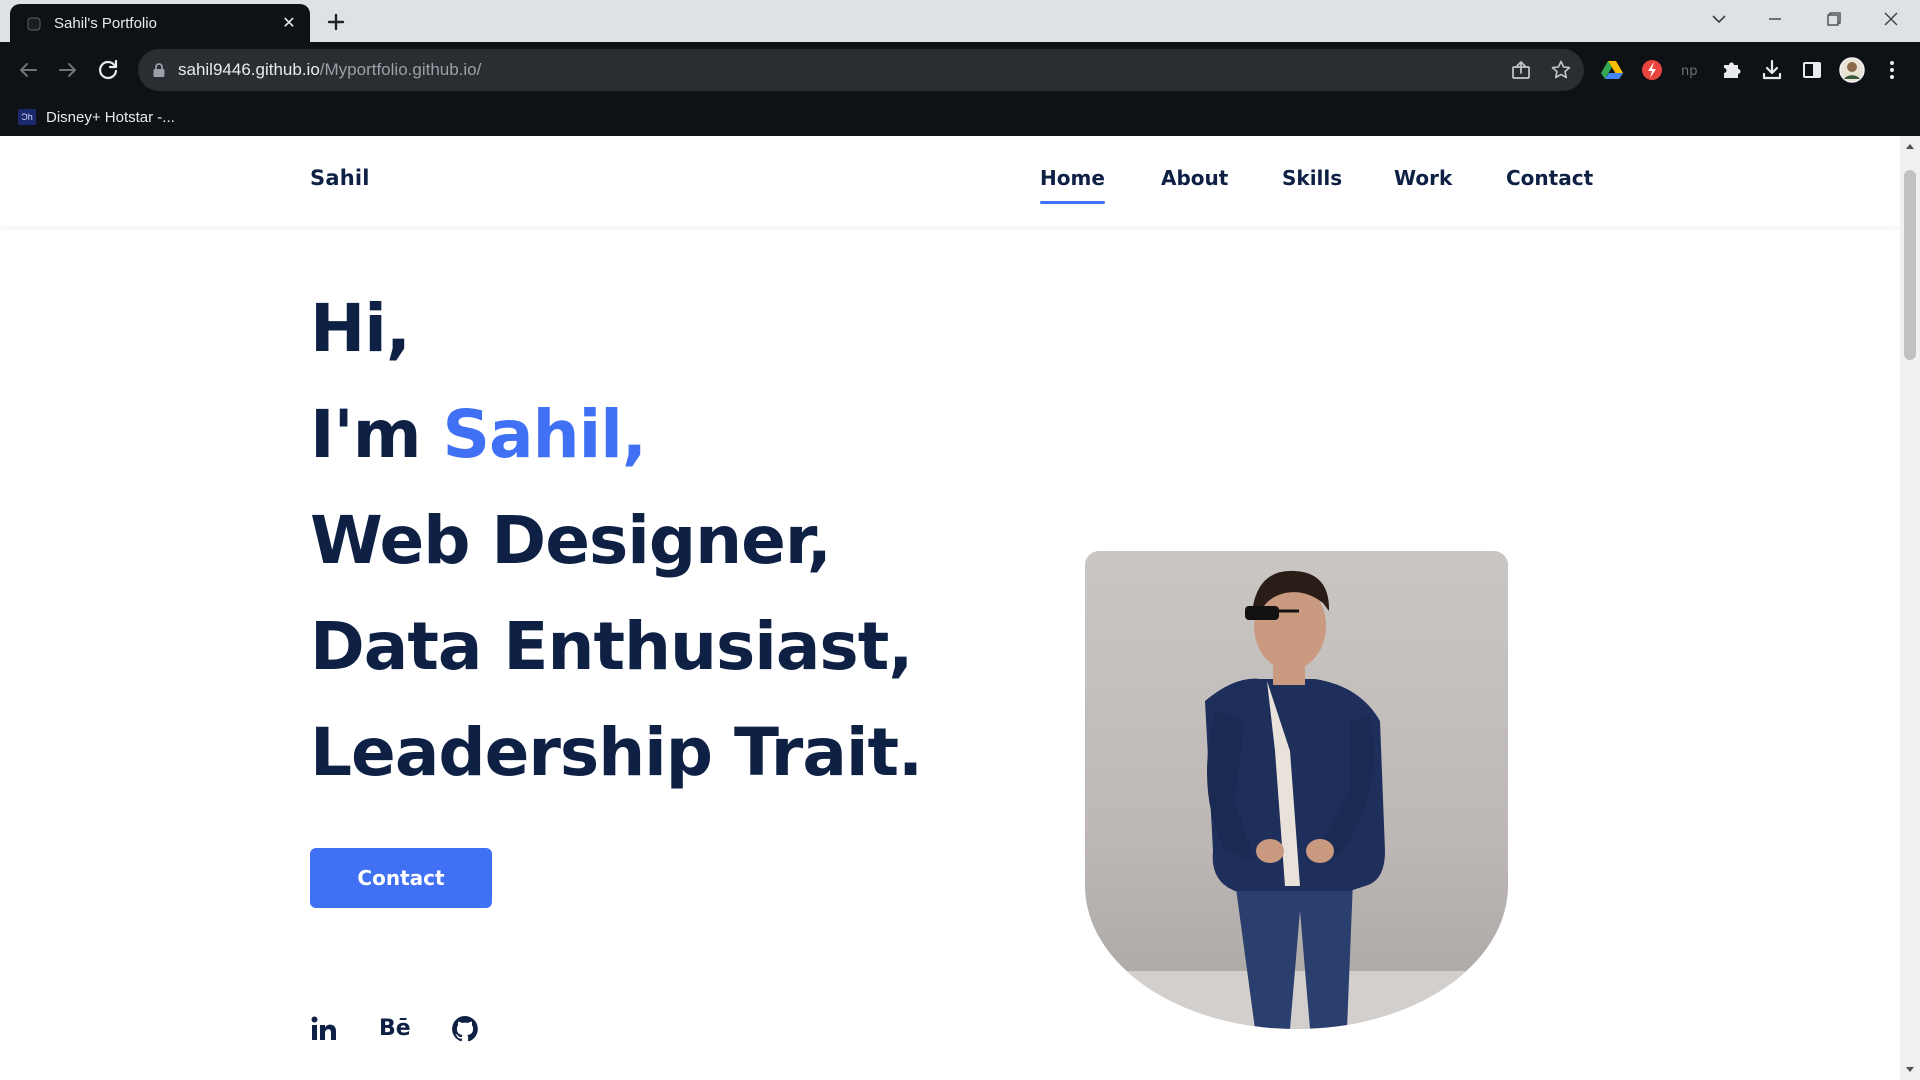  What do you see at coordinates (1910, 608) in the screenshot?
I see `page-scrollbar` at bounding box center [1910, 608].